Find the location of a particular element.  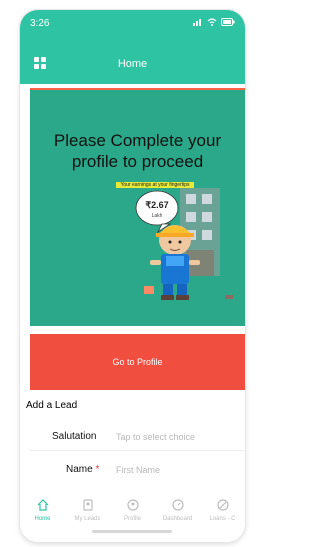

name-label-text: Name is located at coordinates (79, 469).